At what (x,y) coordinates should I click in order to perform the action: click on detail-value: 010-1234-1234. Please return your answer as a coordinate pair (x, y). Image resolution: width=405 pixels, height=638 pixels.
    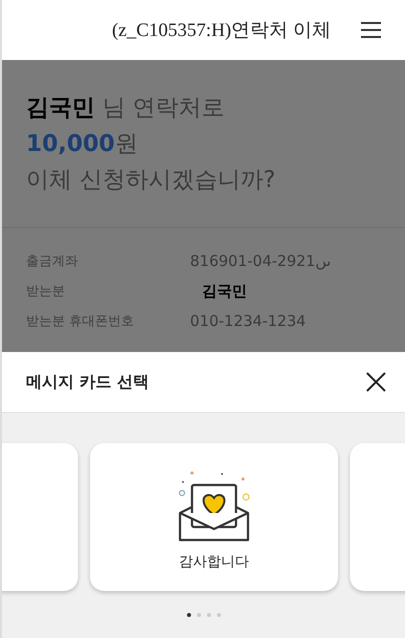
    Looking at the image, I should click on (248, 321).